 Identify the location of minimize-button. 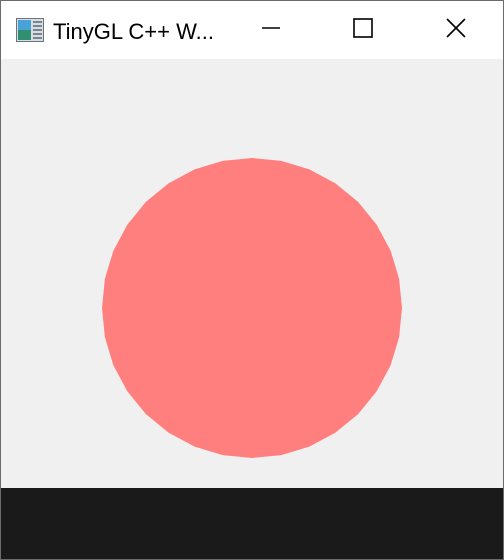
(271, 30).